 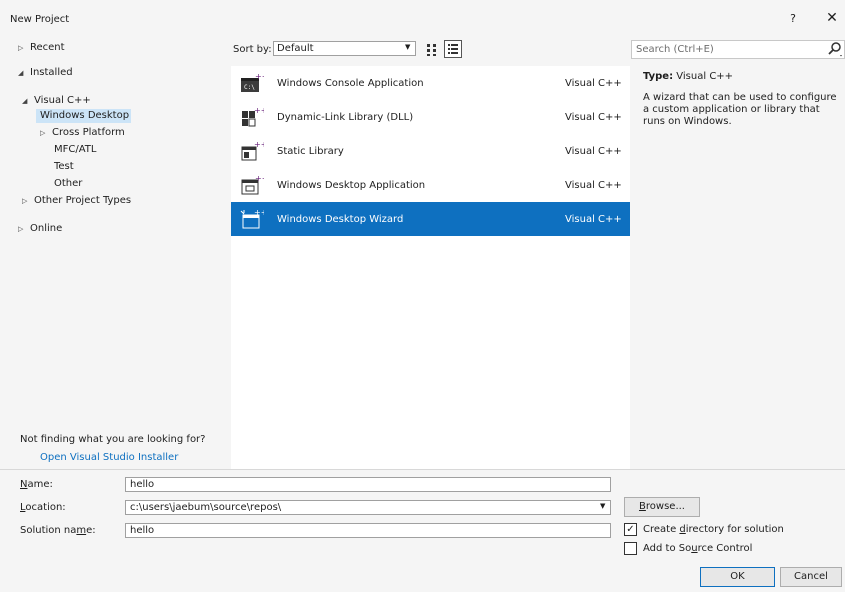 I want to click on desktop-app-icon: ++, so click(x=252, y=185).